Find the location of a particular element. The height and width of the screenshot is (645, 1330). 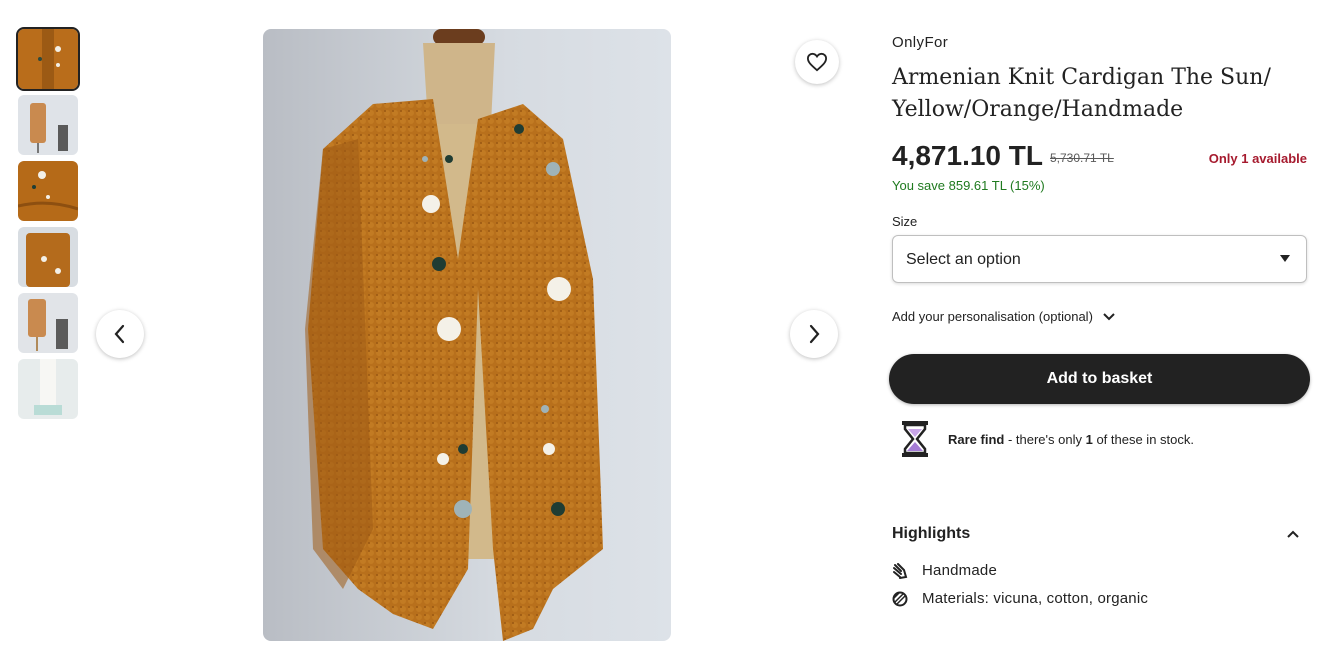

size-select: Select an option is located at coordinates (1099, 259).